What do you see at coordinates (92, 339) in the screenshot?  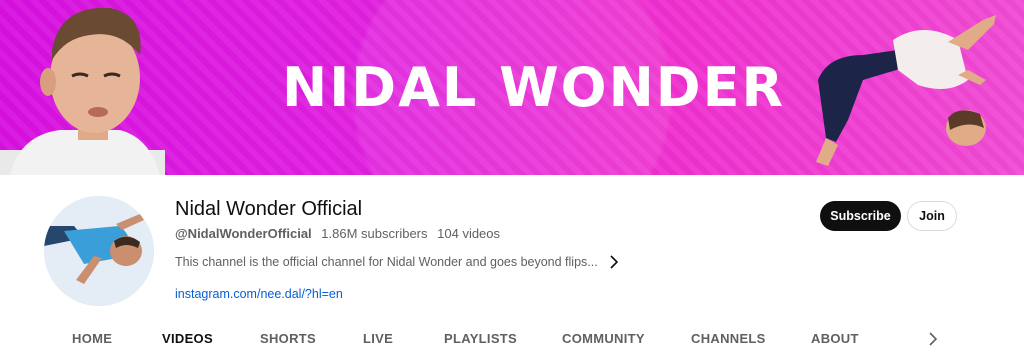 I see `tab-home: HOME` at bounding box center [92, 339].